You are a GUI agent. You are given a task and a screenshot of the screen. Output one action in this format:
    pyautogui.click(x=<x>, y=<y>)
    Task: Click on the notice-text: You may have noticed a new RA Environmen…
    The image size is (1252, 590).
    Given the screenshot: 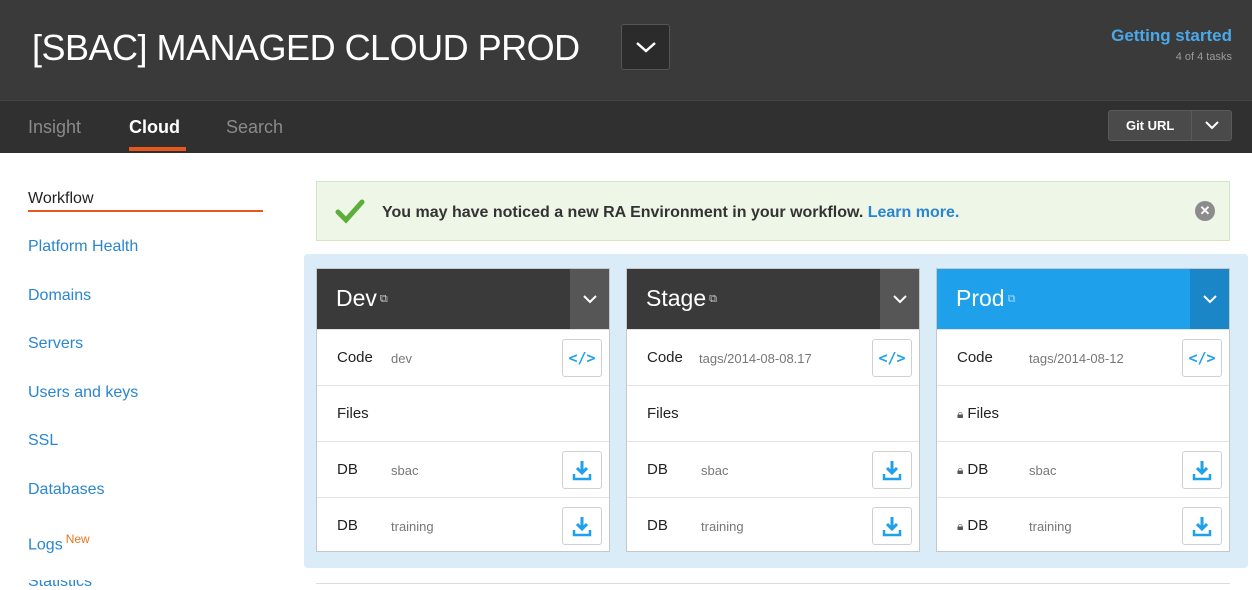 What is the action you would take?
    pyautogui.click(x=670, y=213)
    